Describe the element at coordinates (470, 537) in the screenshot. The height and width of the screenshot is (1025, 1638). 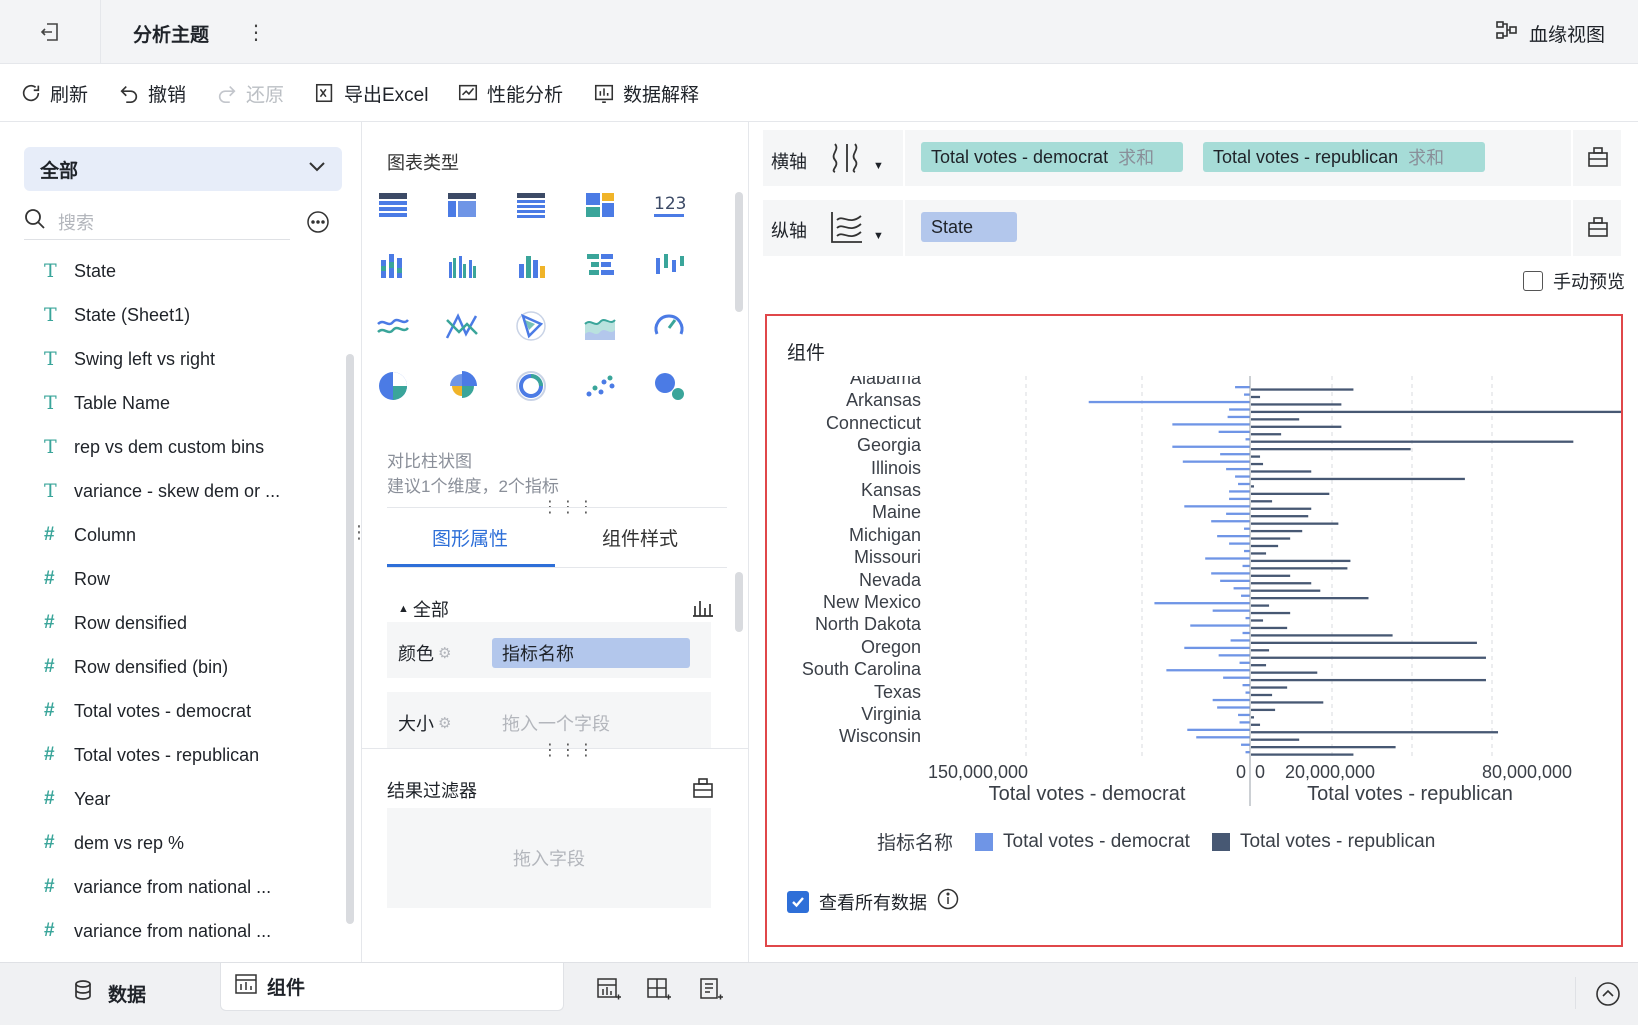
I see `tab-shape-properties: 图形属性` at that location.